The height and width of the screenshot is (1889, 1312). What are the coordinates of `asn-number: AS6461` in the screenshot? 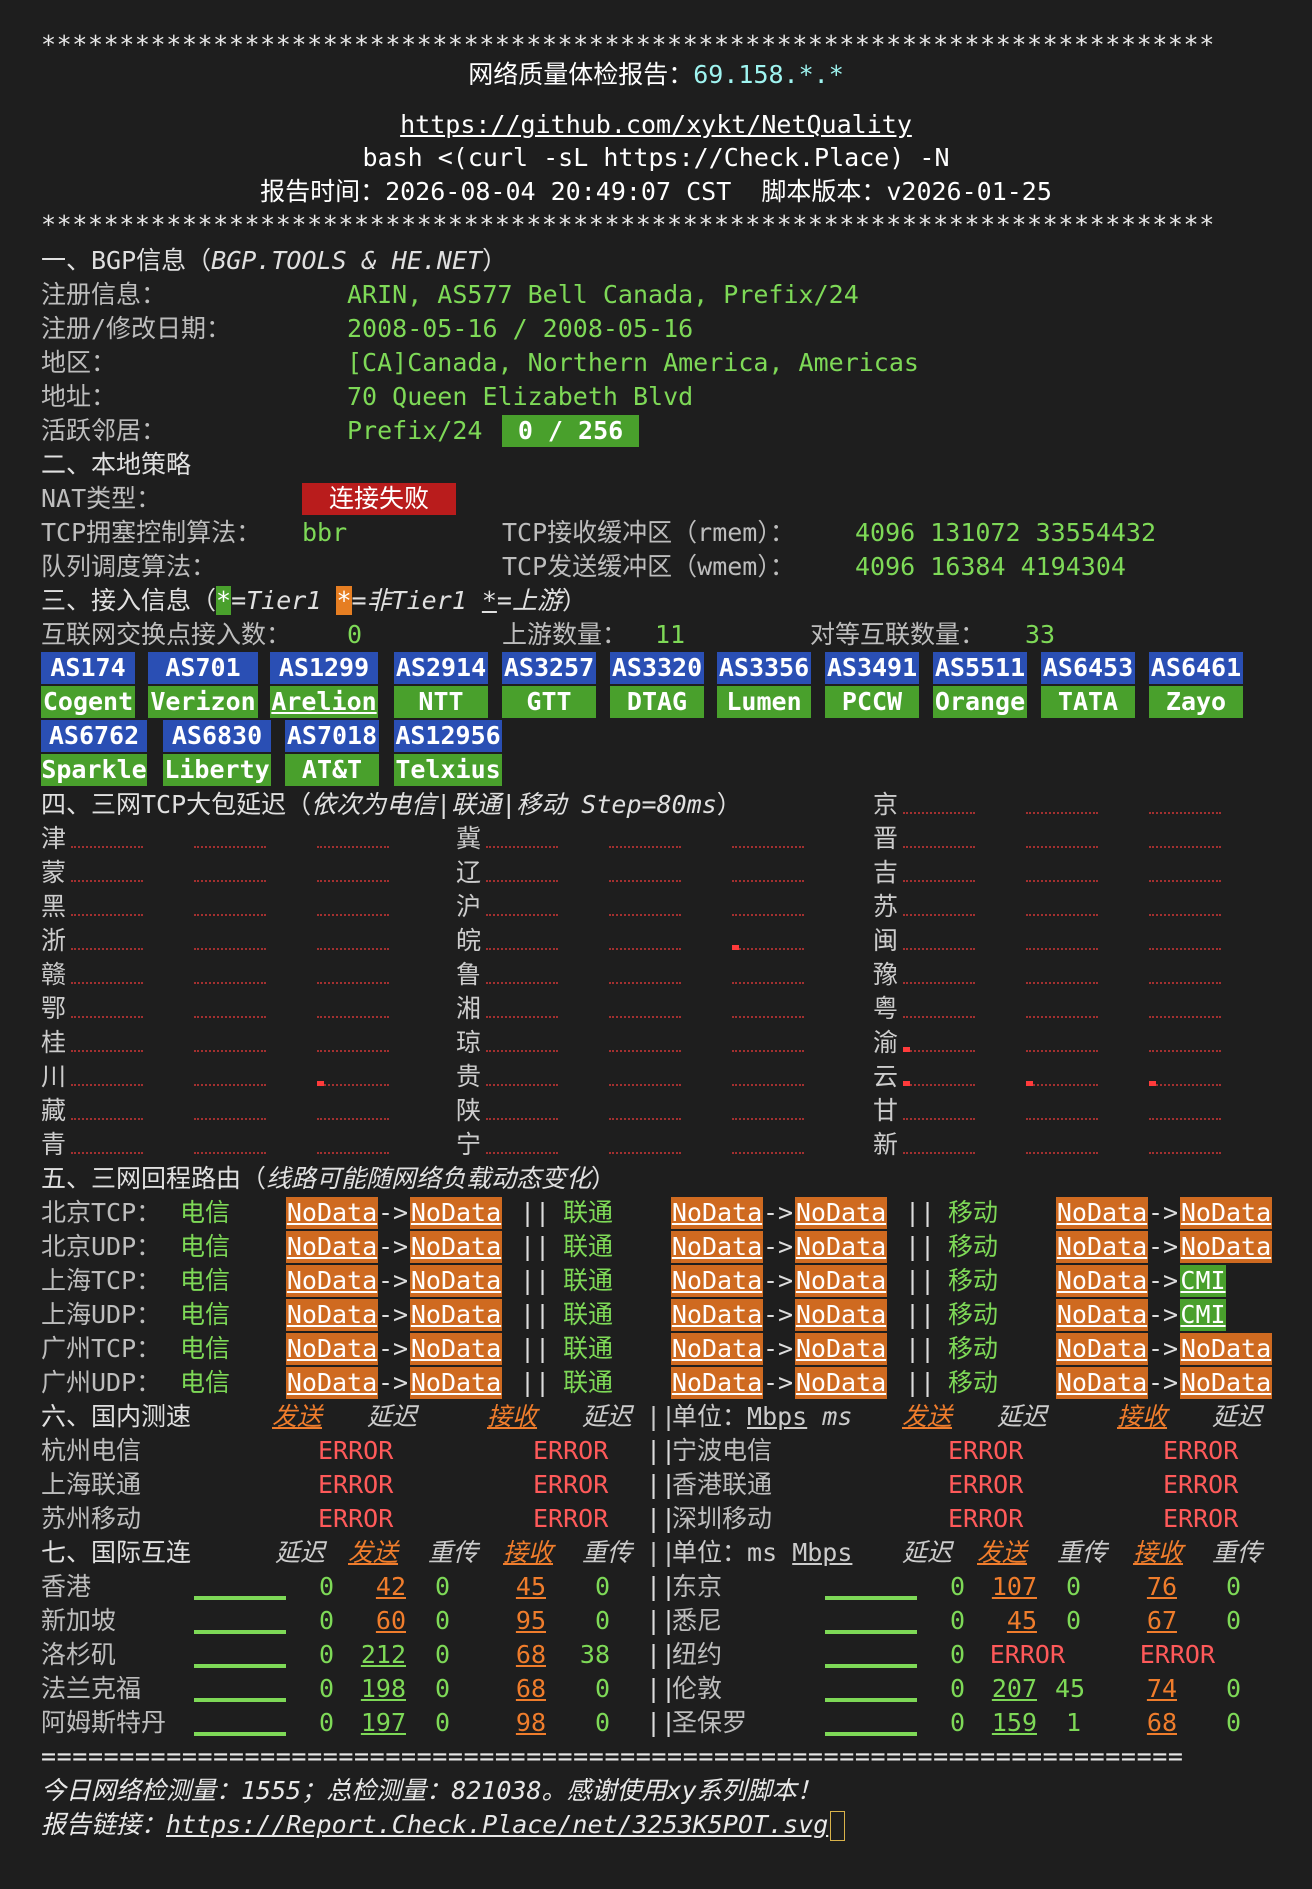 It's located at (1196, 668).